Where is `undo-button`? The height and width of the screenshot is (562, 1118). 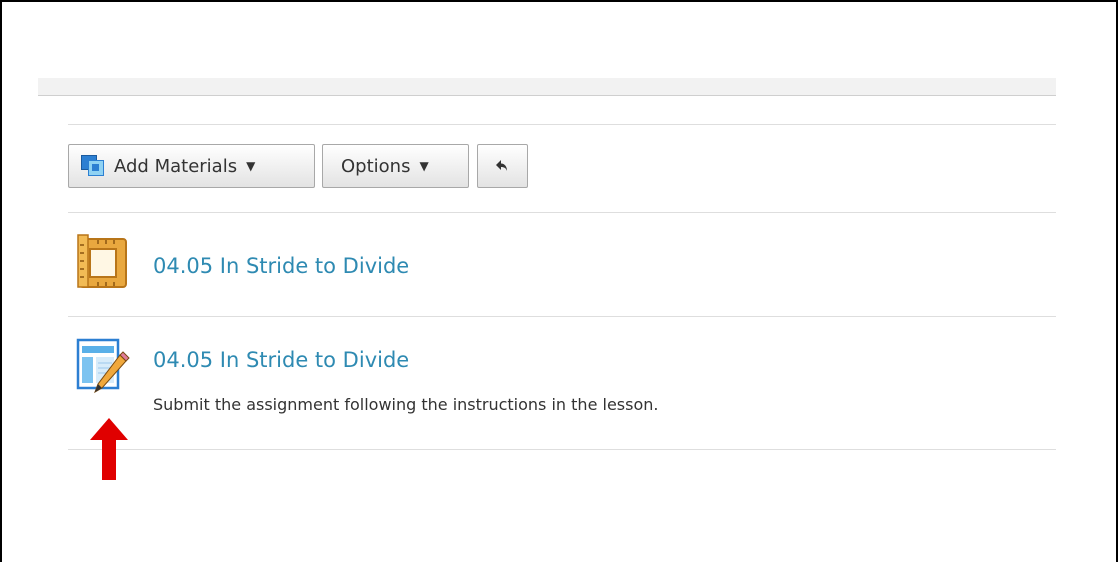
undo-button is located at coordinates (502, 166).